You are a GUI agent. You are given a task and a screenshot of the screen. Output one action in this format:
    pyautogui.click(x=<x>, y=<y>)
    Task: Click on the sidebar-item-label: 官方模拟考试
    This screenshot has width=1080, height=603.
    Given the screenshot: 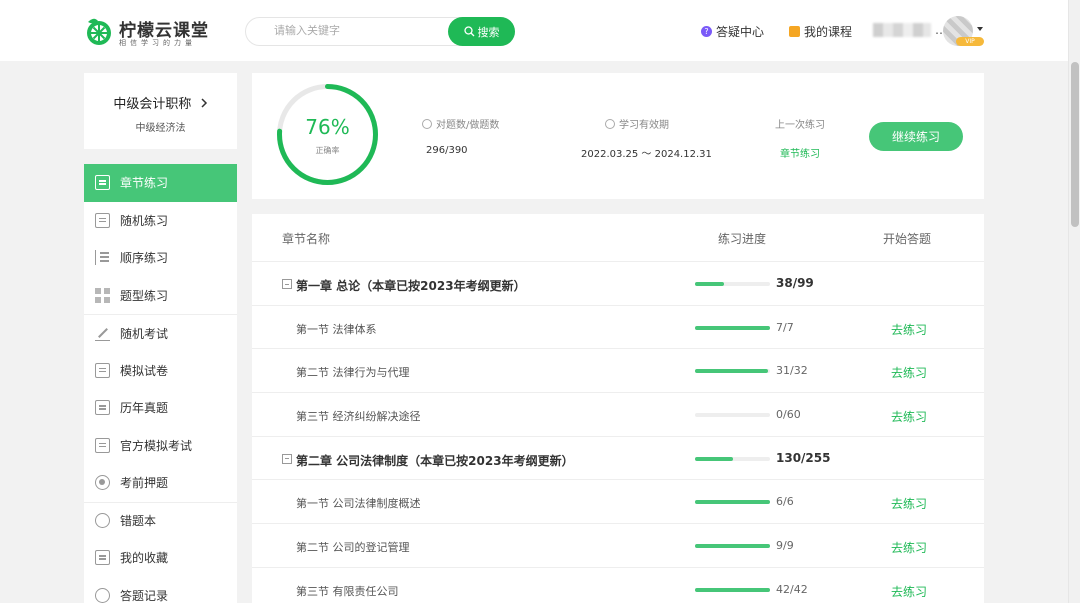 What is the action you would take?
    pyautogui.click(x=156, y=445)
    